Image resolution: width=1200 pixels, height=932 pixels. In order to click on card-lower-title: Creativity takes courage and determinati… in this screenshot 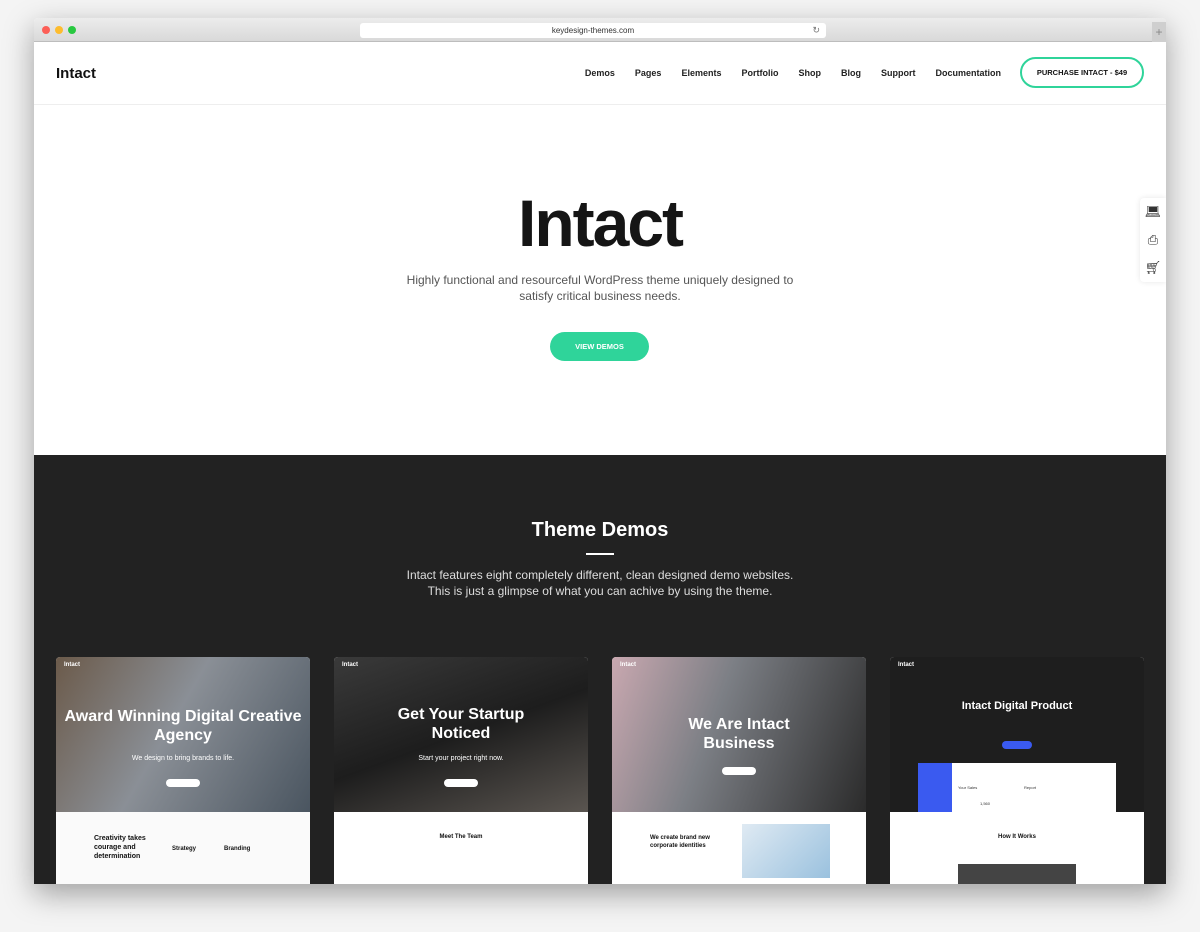, I will do `click(120, 847)`.